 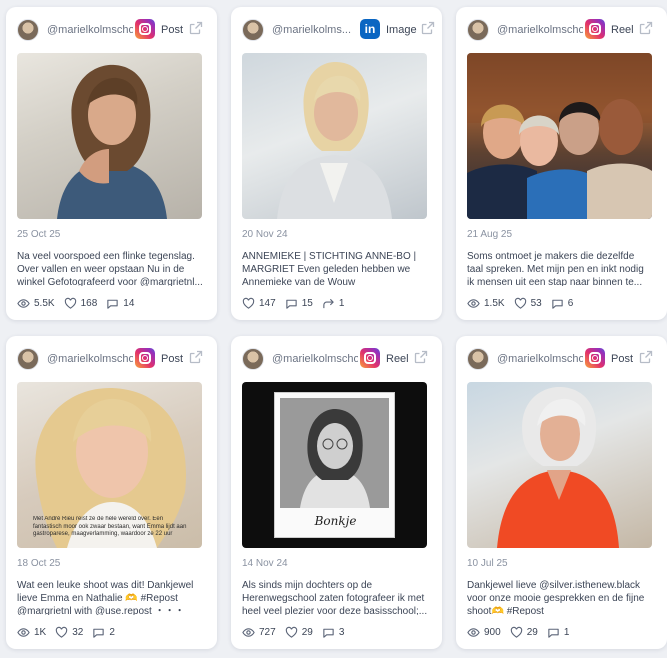 I want to click on post-type-label: Image, so click(x=401, y=30).